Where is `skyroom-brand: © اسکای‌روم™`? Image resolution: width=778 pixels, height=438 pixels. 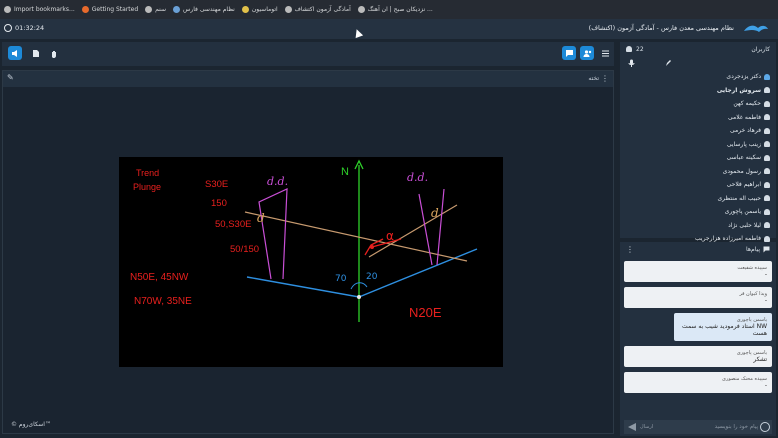
skyroom-brand: © اسکای‌روم™ is located at coordinates (31, 424).